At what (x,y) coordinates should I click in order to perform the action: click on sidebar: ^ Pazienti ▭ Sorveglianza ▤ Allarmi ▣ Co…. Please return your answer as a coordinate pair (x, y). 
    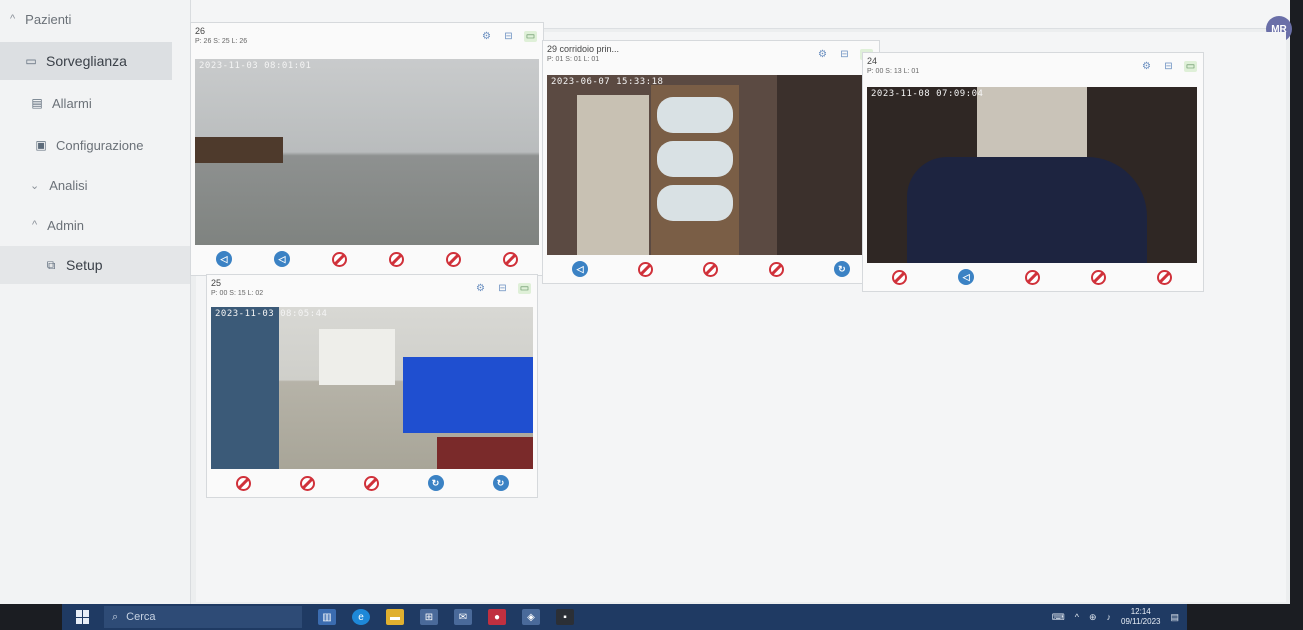
    Looking at the image, I should click on (95, 302).